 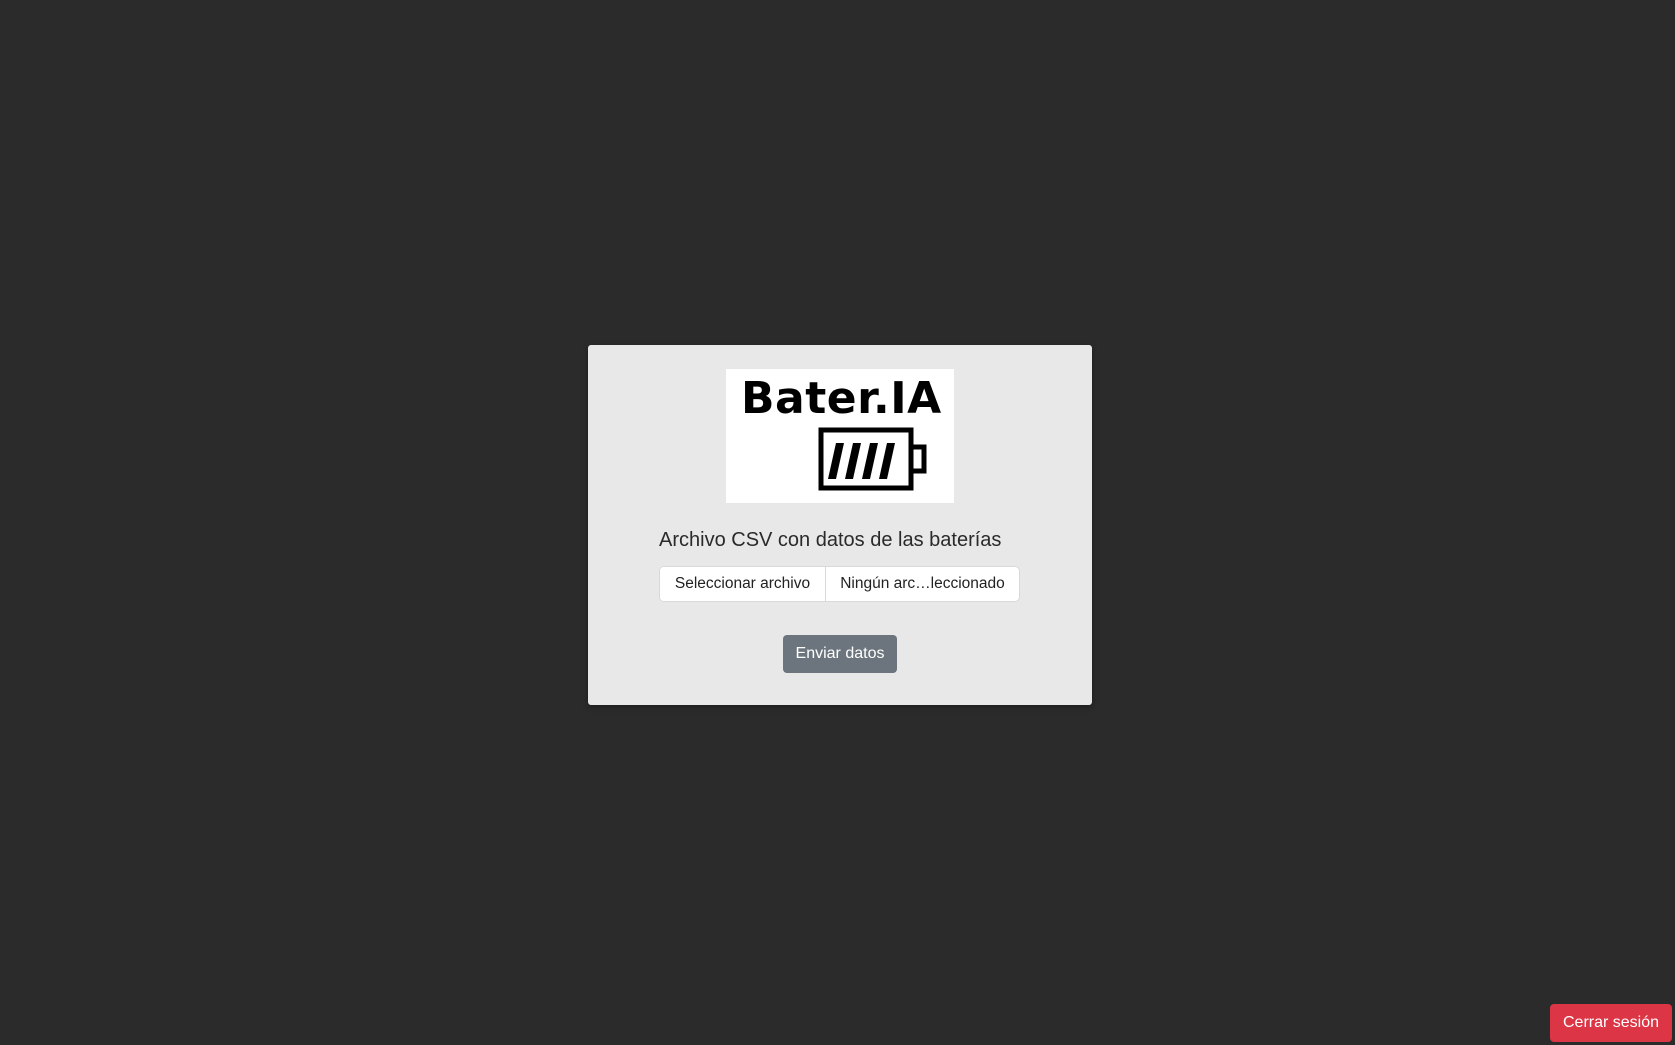 I want to click on logo-text: Bater.IA, so click(x=841, y=398).